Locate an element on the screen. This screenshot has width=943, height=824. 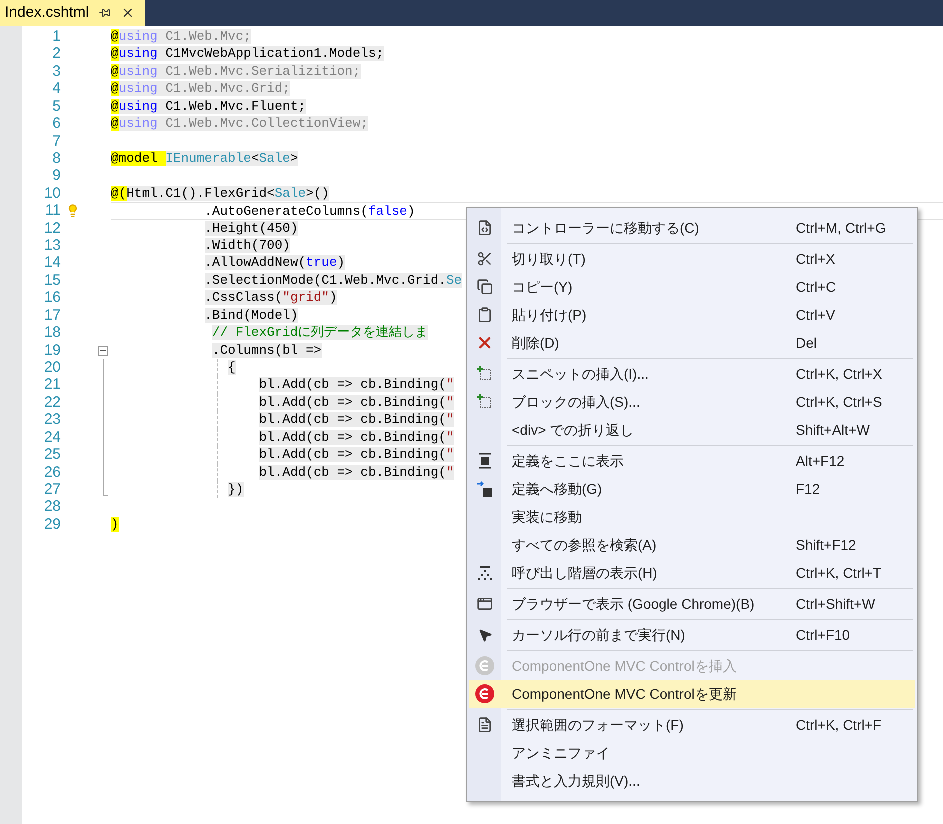
menu-item: <div> での折り返し Shift+Alt+W is located at coordinates (692, 430).